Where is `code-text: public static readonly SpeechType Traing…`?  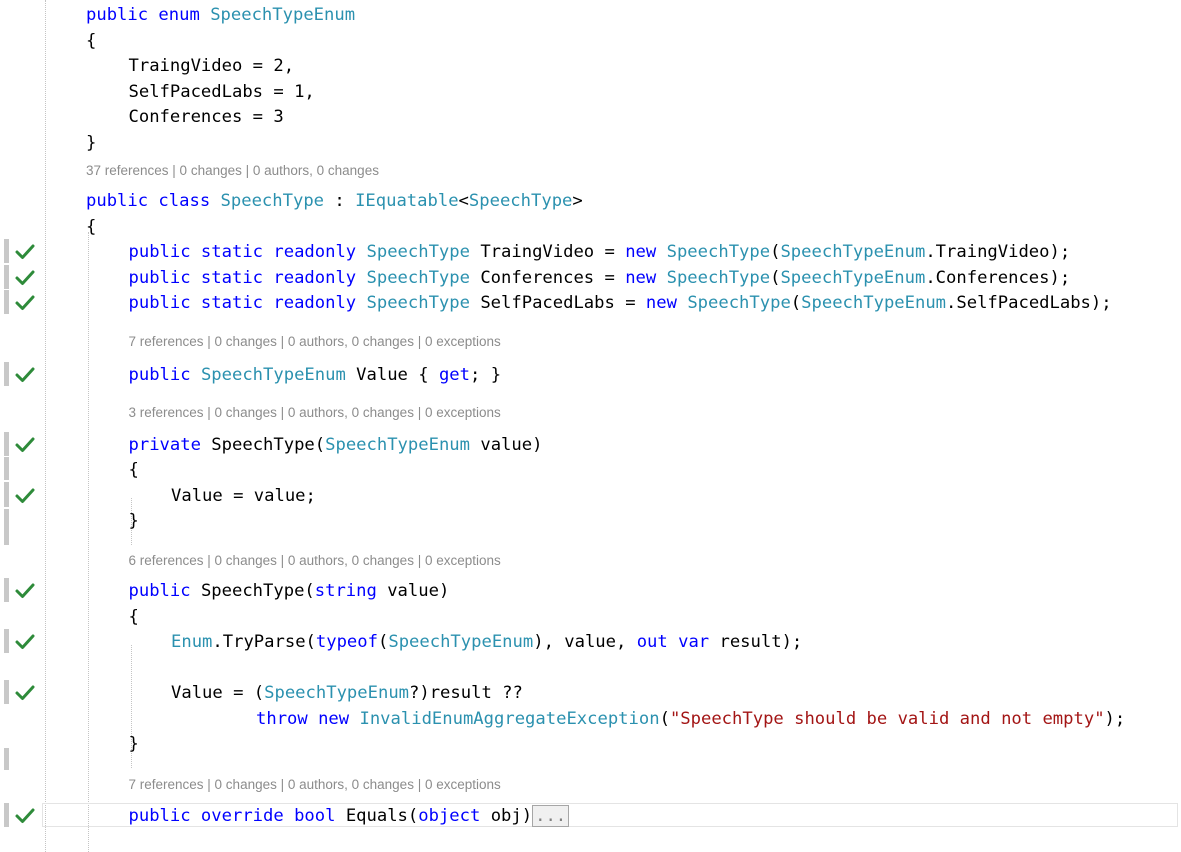
code-text: public static readonly SpeechType Traing… is located at coordinates (600, 252).